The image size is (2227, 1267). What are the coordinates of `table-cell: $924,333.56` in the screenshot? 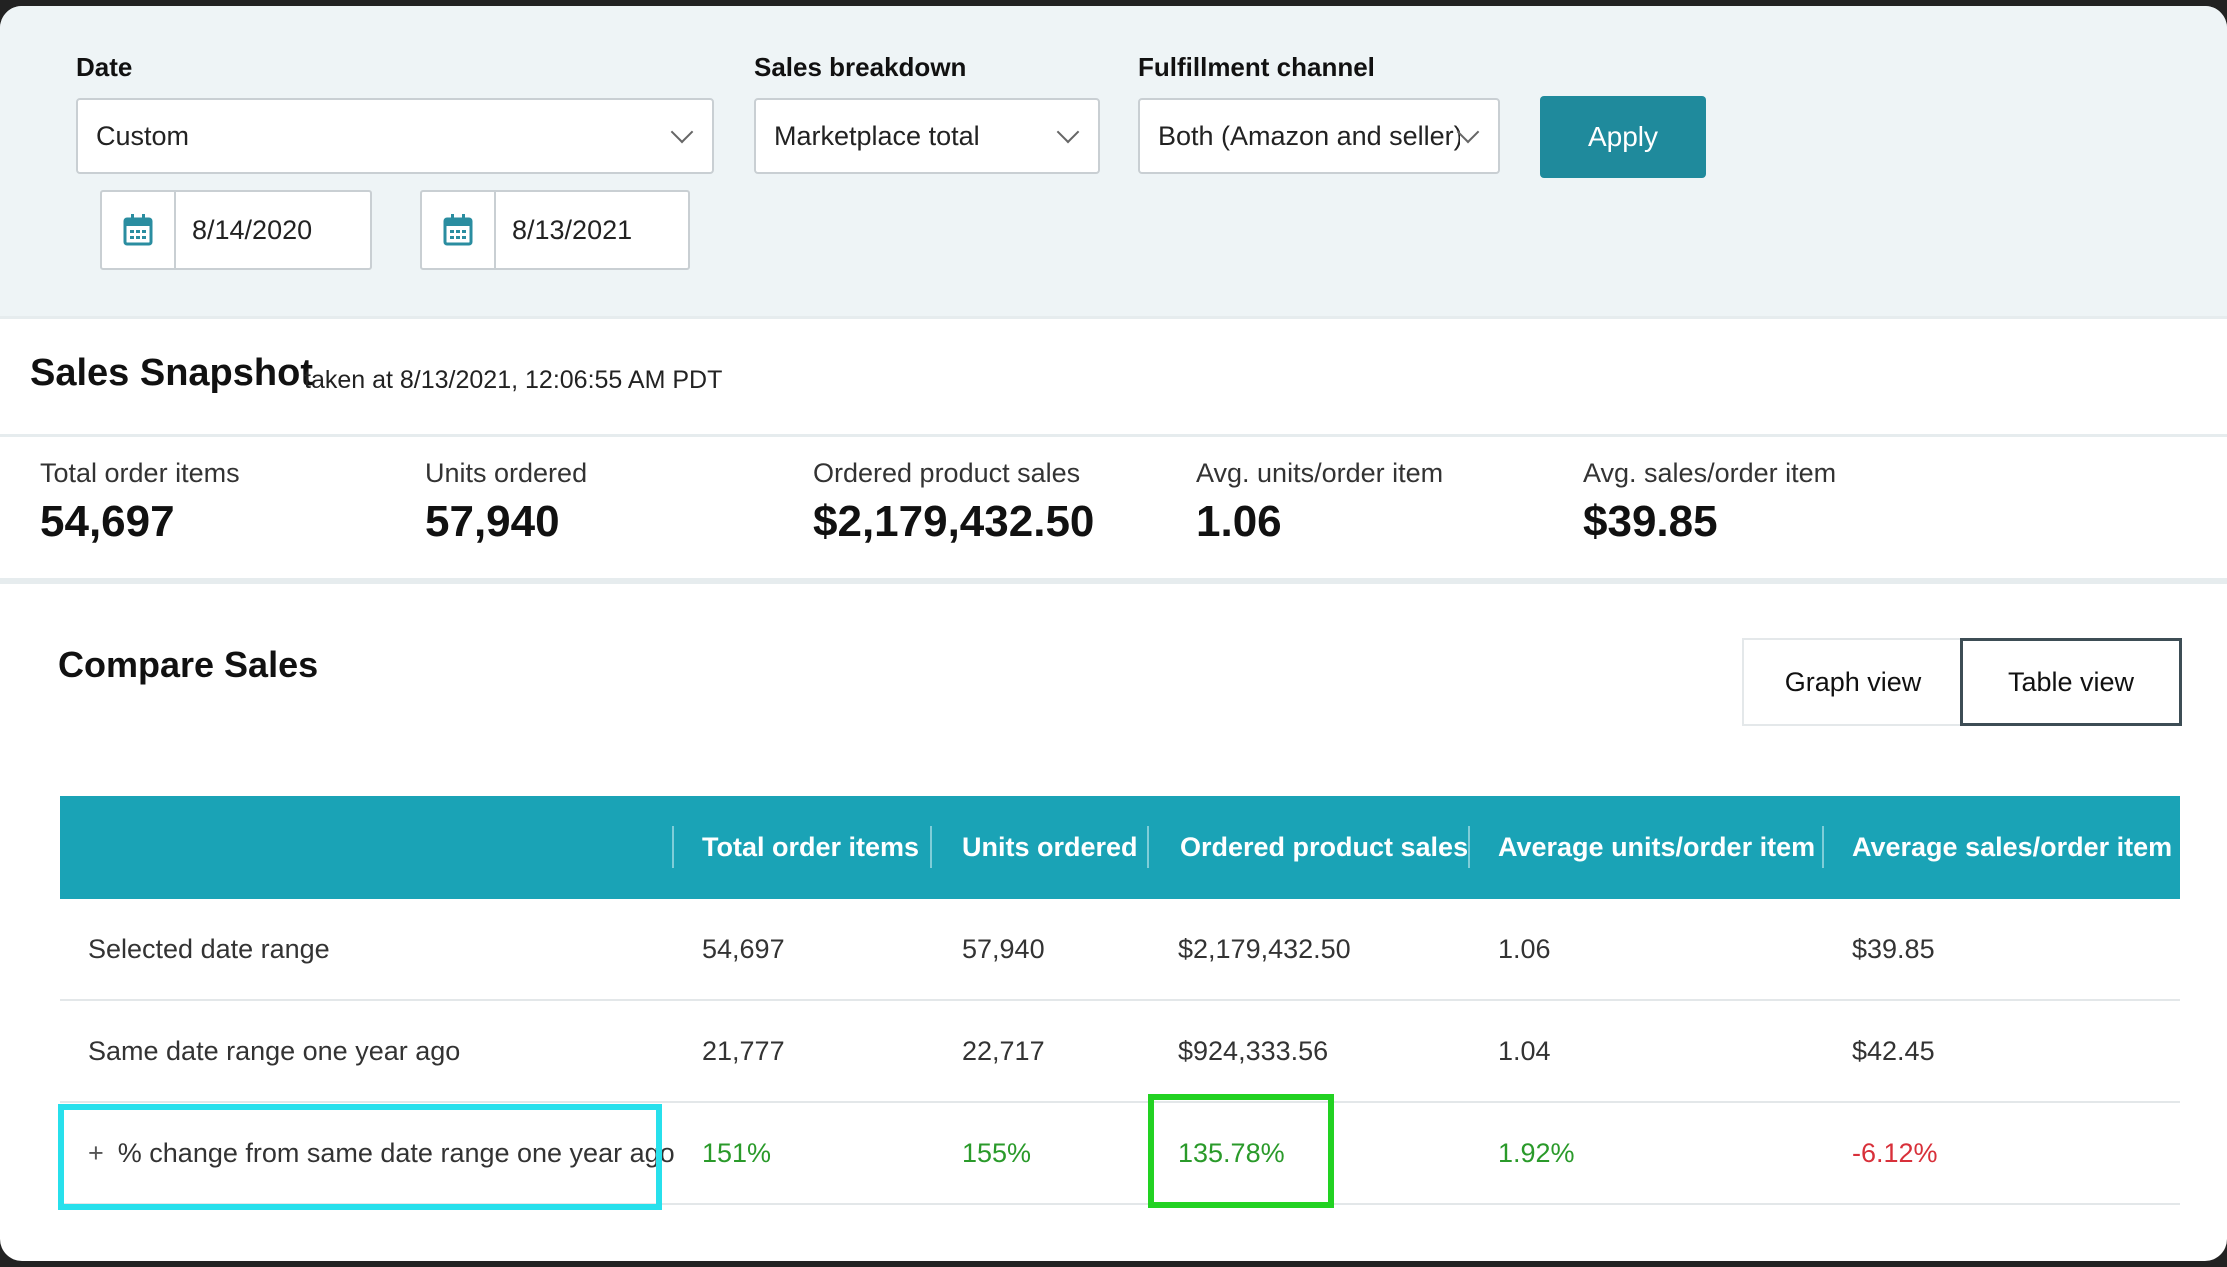 It's located at (1253, 1050).